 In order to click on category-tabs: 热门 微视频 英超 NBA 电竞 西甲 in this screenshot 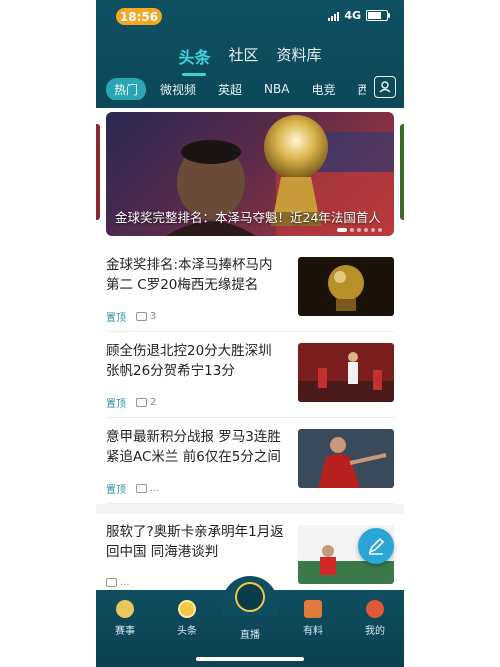, I will do `click(236, 89)`.